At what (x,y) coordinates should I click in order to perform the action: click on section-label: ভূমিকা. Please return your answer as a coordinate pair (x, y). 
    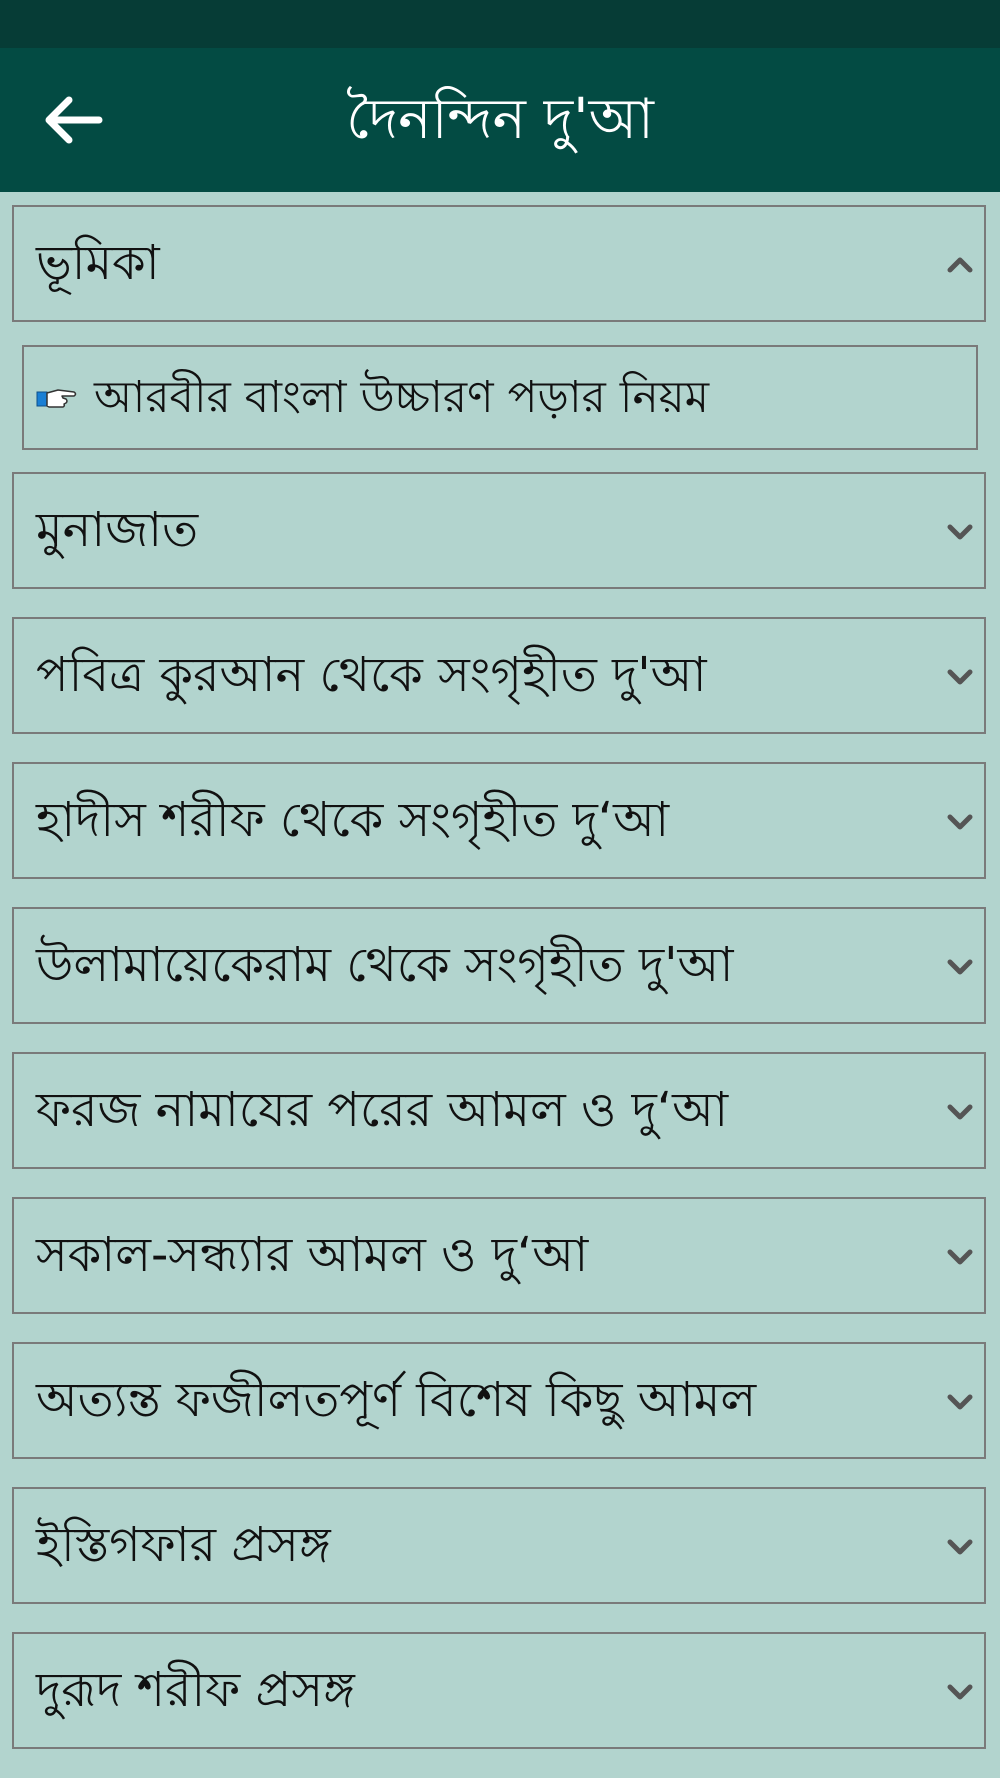
    Looking at the image, I should click on (98, 263).